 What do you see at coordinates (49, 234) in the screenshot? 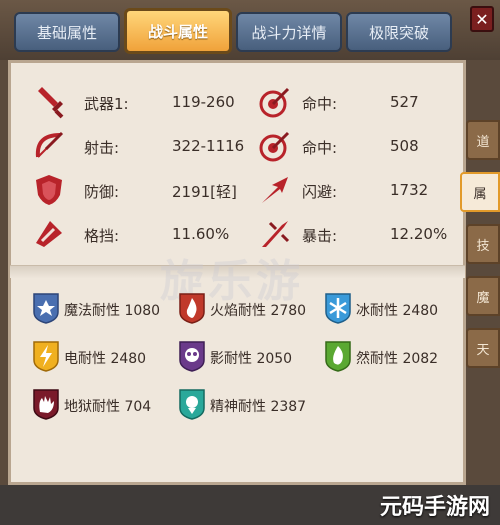
I see `block-icon` at bounding box center [49, 234].